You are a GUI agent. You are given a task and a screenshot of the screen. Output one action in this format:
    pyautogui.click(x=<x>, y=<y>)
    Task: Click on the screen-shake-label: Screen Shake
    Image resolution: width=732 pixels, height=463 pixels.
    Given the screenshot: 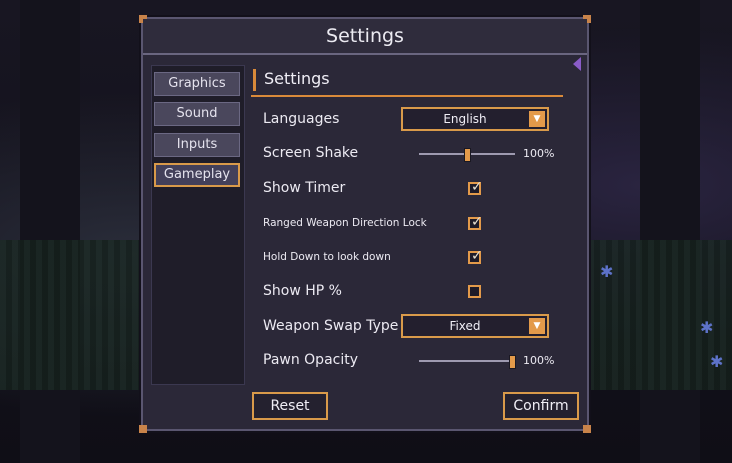 What is the action you would take?
    pyautogui.click(x=311, y=153)
    